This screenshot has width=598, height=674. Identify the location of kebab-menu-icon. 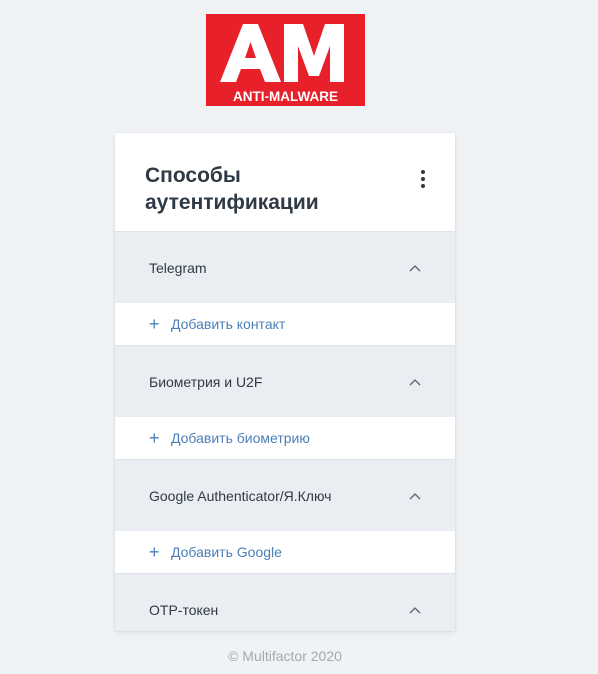
(423, 179).